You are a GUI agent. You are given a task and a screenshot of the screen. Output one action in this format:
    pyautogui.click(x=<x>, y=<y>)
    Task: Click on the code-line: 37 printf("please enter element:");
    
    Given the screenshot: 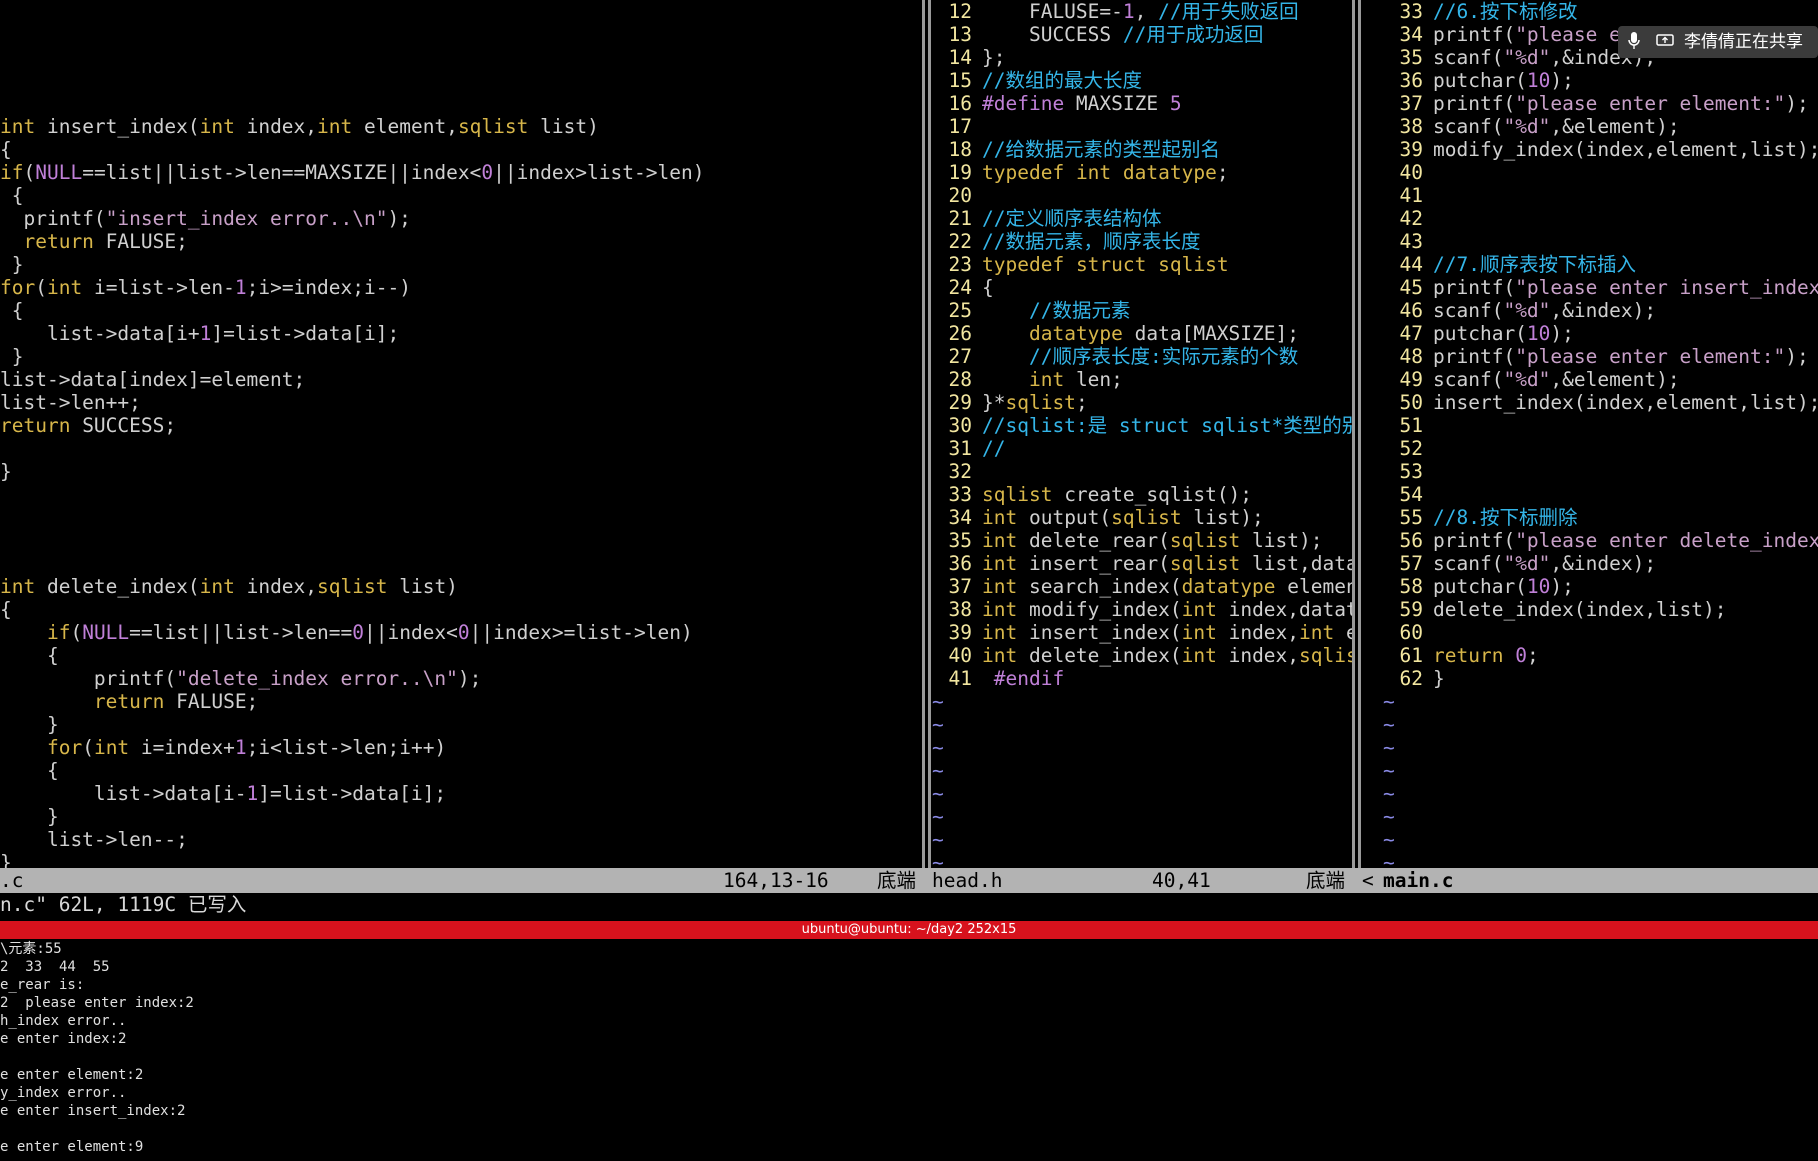 What is the action you would take?
    pyautogui.click(x=1600, y=103)
    